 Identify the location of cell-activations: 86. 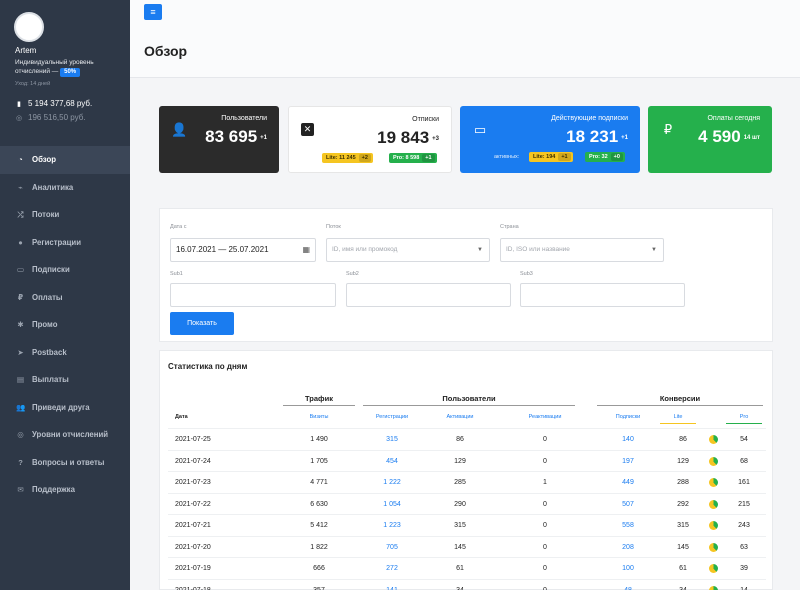
(460, 439).